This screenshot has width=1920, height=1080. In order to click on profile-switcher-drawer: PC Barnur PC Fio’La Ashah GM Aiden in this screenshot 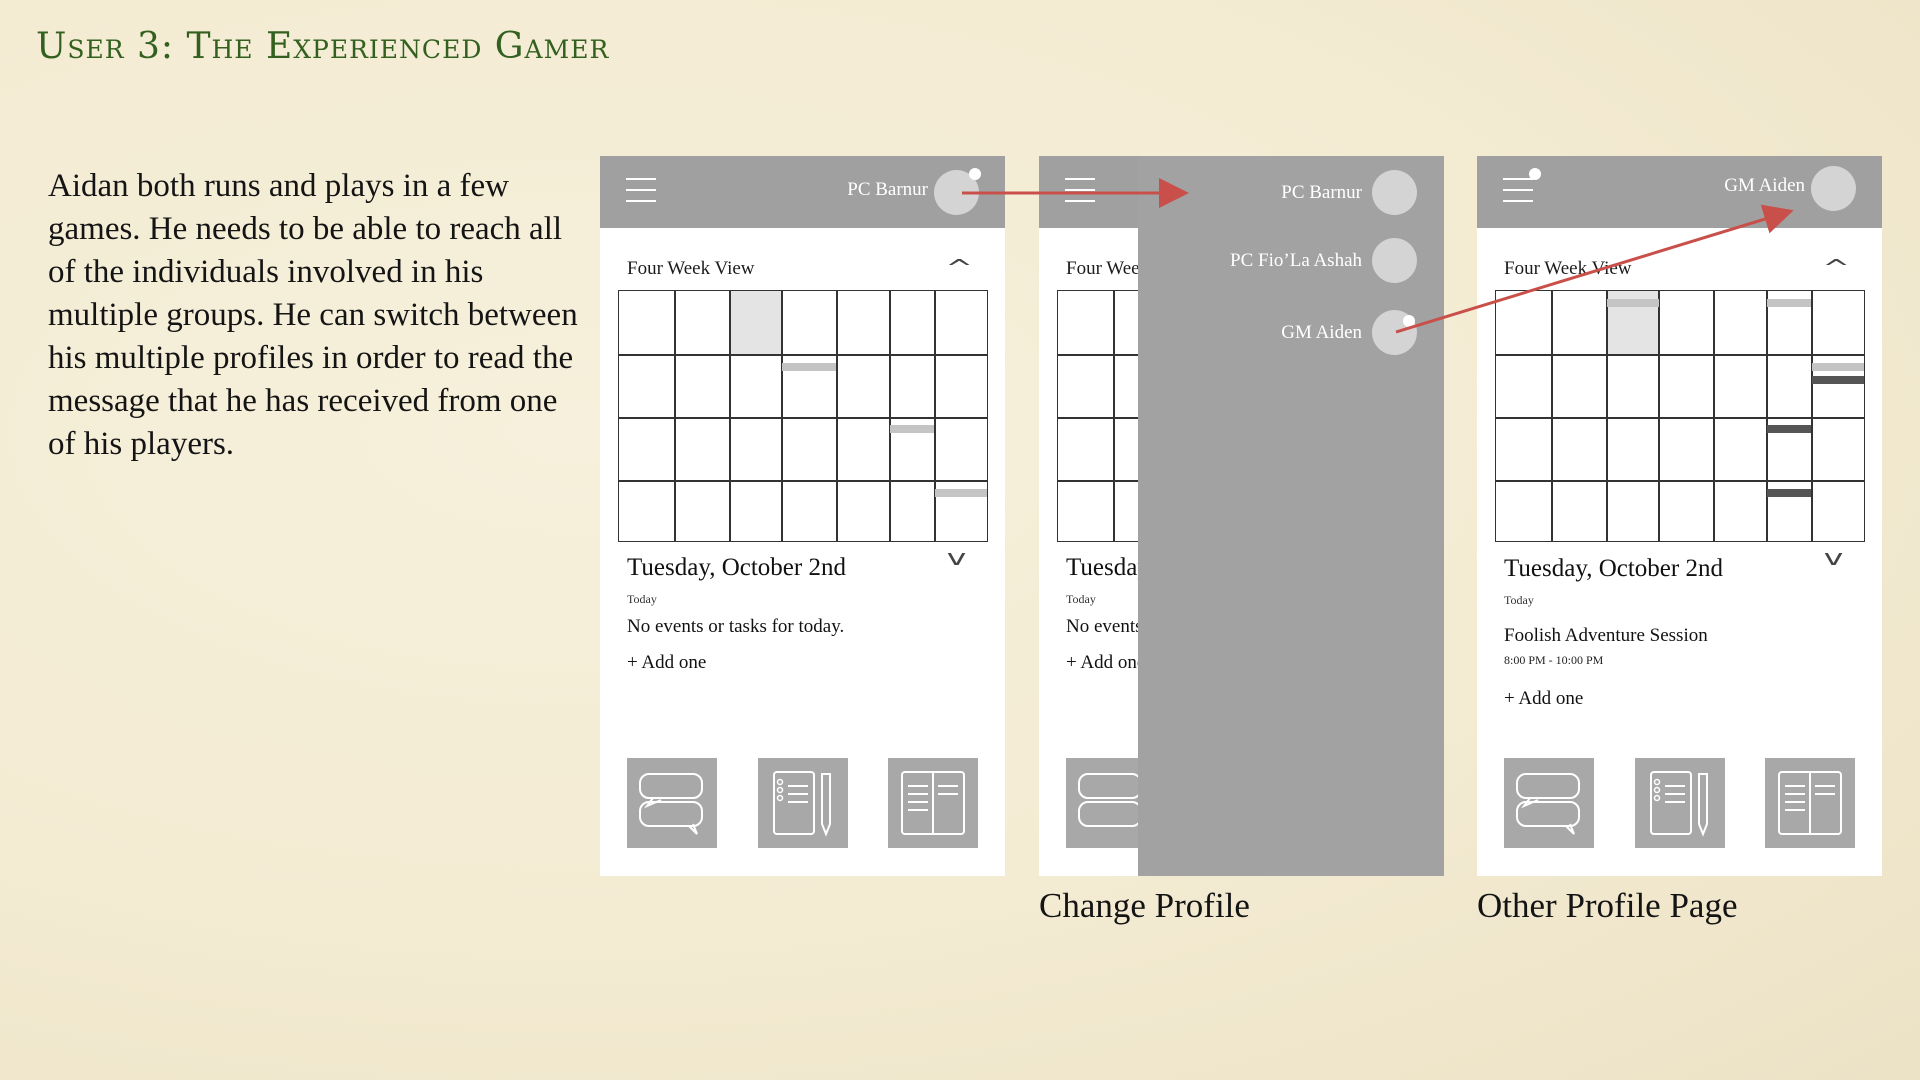, I will do `click(1291, 516)`.